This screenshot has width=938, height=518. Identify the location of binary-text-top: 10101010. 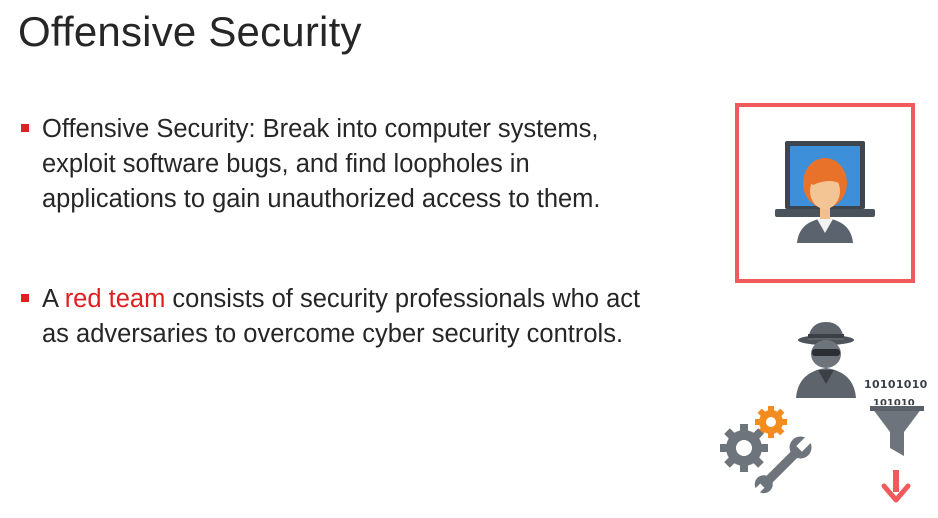
(896, 384).